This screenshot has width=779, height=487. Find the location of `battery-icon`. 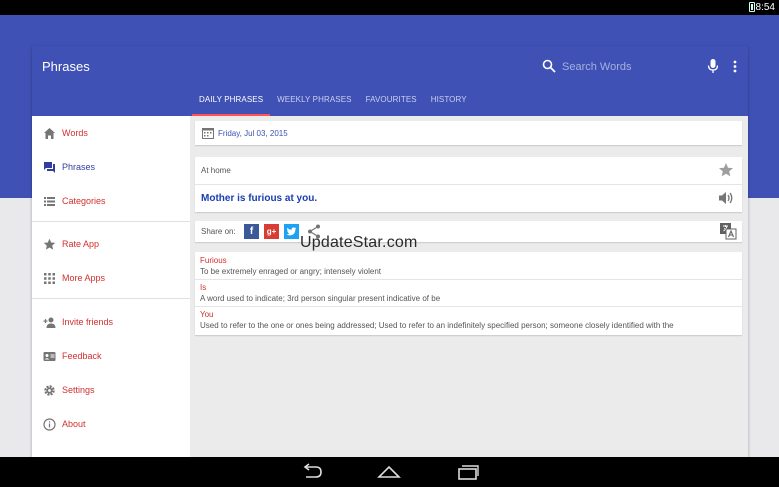

battery-icon is located at coordinates (752, 7).